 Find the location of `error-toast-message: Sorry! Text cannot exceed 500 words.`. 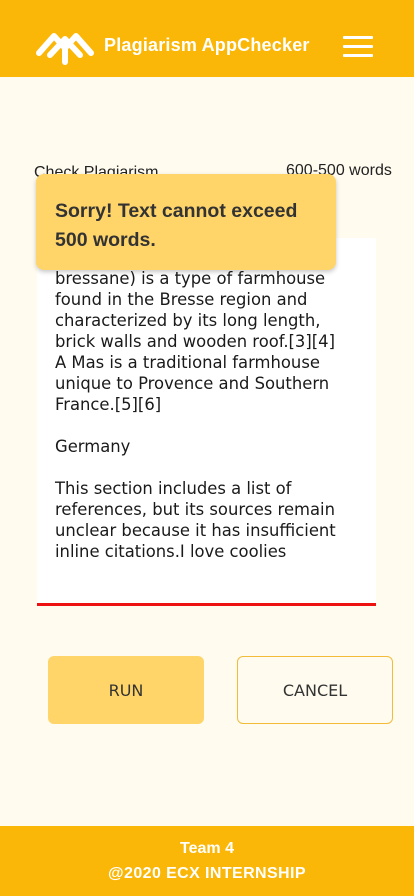

error-toast-message: Sorry! Text cannot exceed 500 words. is located at coordinates (176, 225).